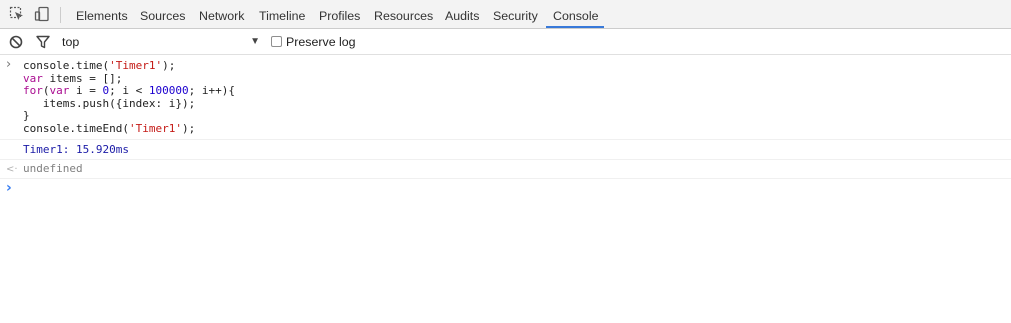  What do you see at coordinates (66, 65) in the screenshot?
I see `code-token: console.time(` at bounding box center [66, 65].